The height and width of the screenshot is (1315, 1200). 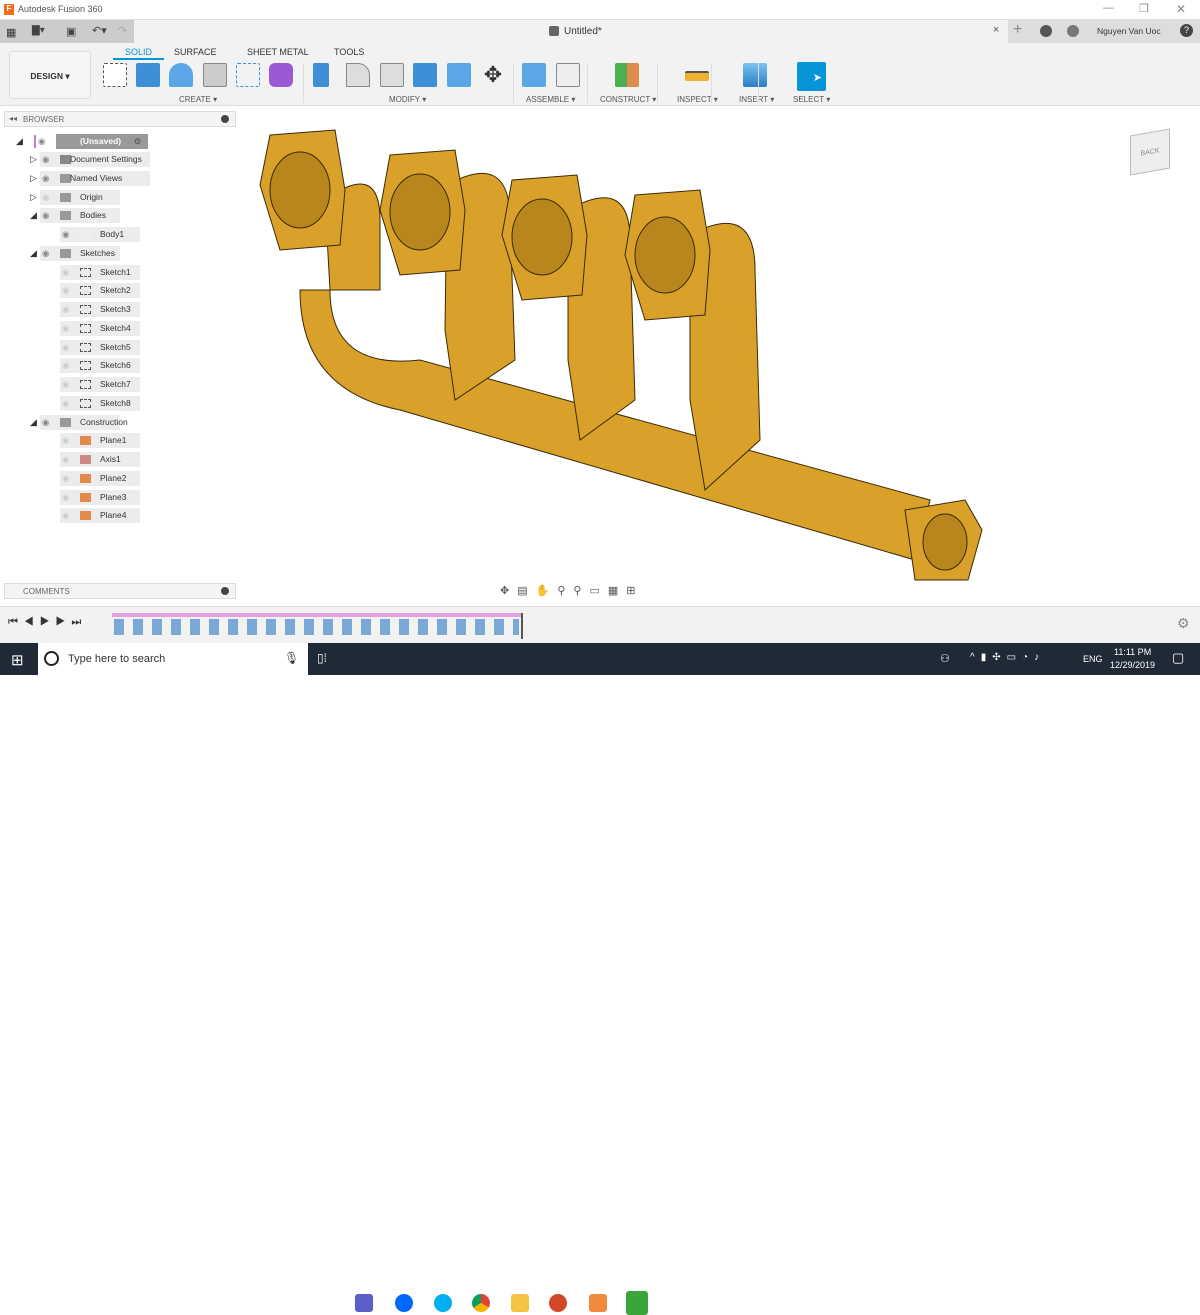 What do you see at coordinates (627, 75) in the screenshot?
I see `offset-plane-icon` at bounding box center [627, 75].